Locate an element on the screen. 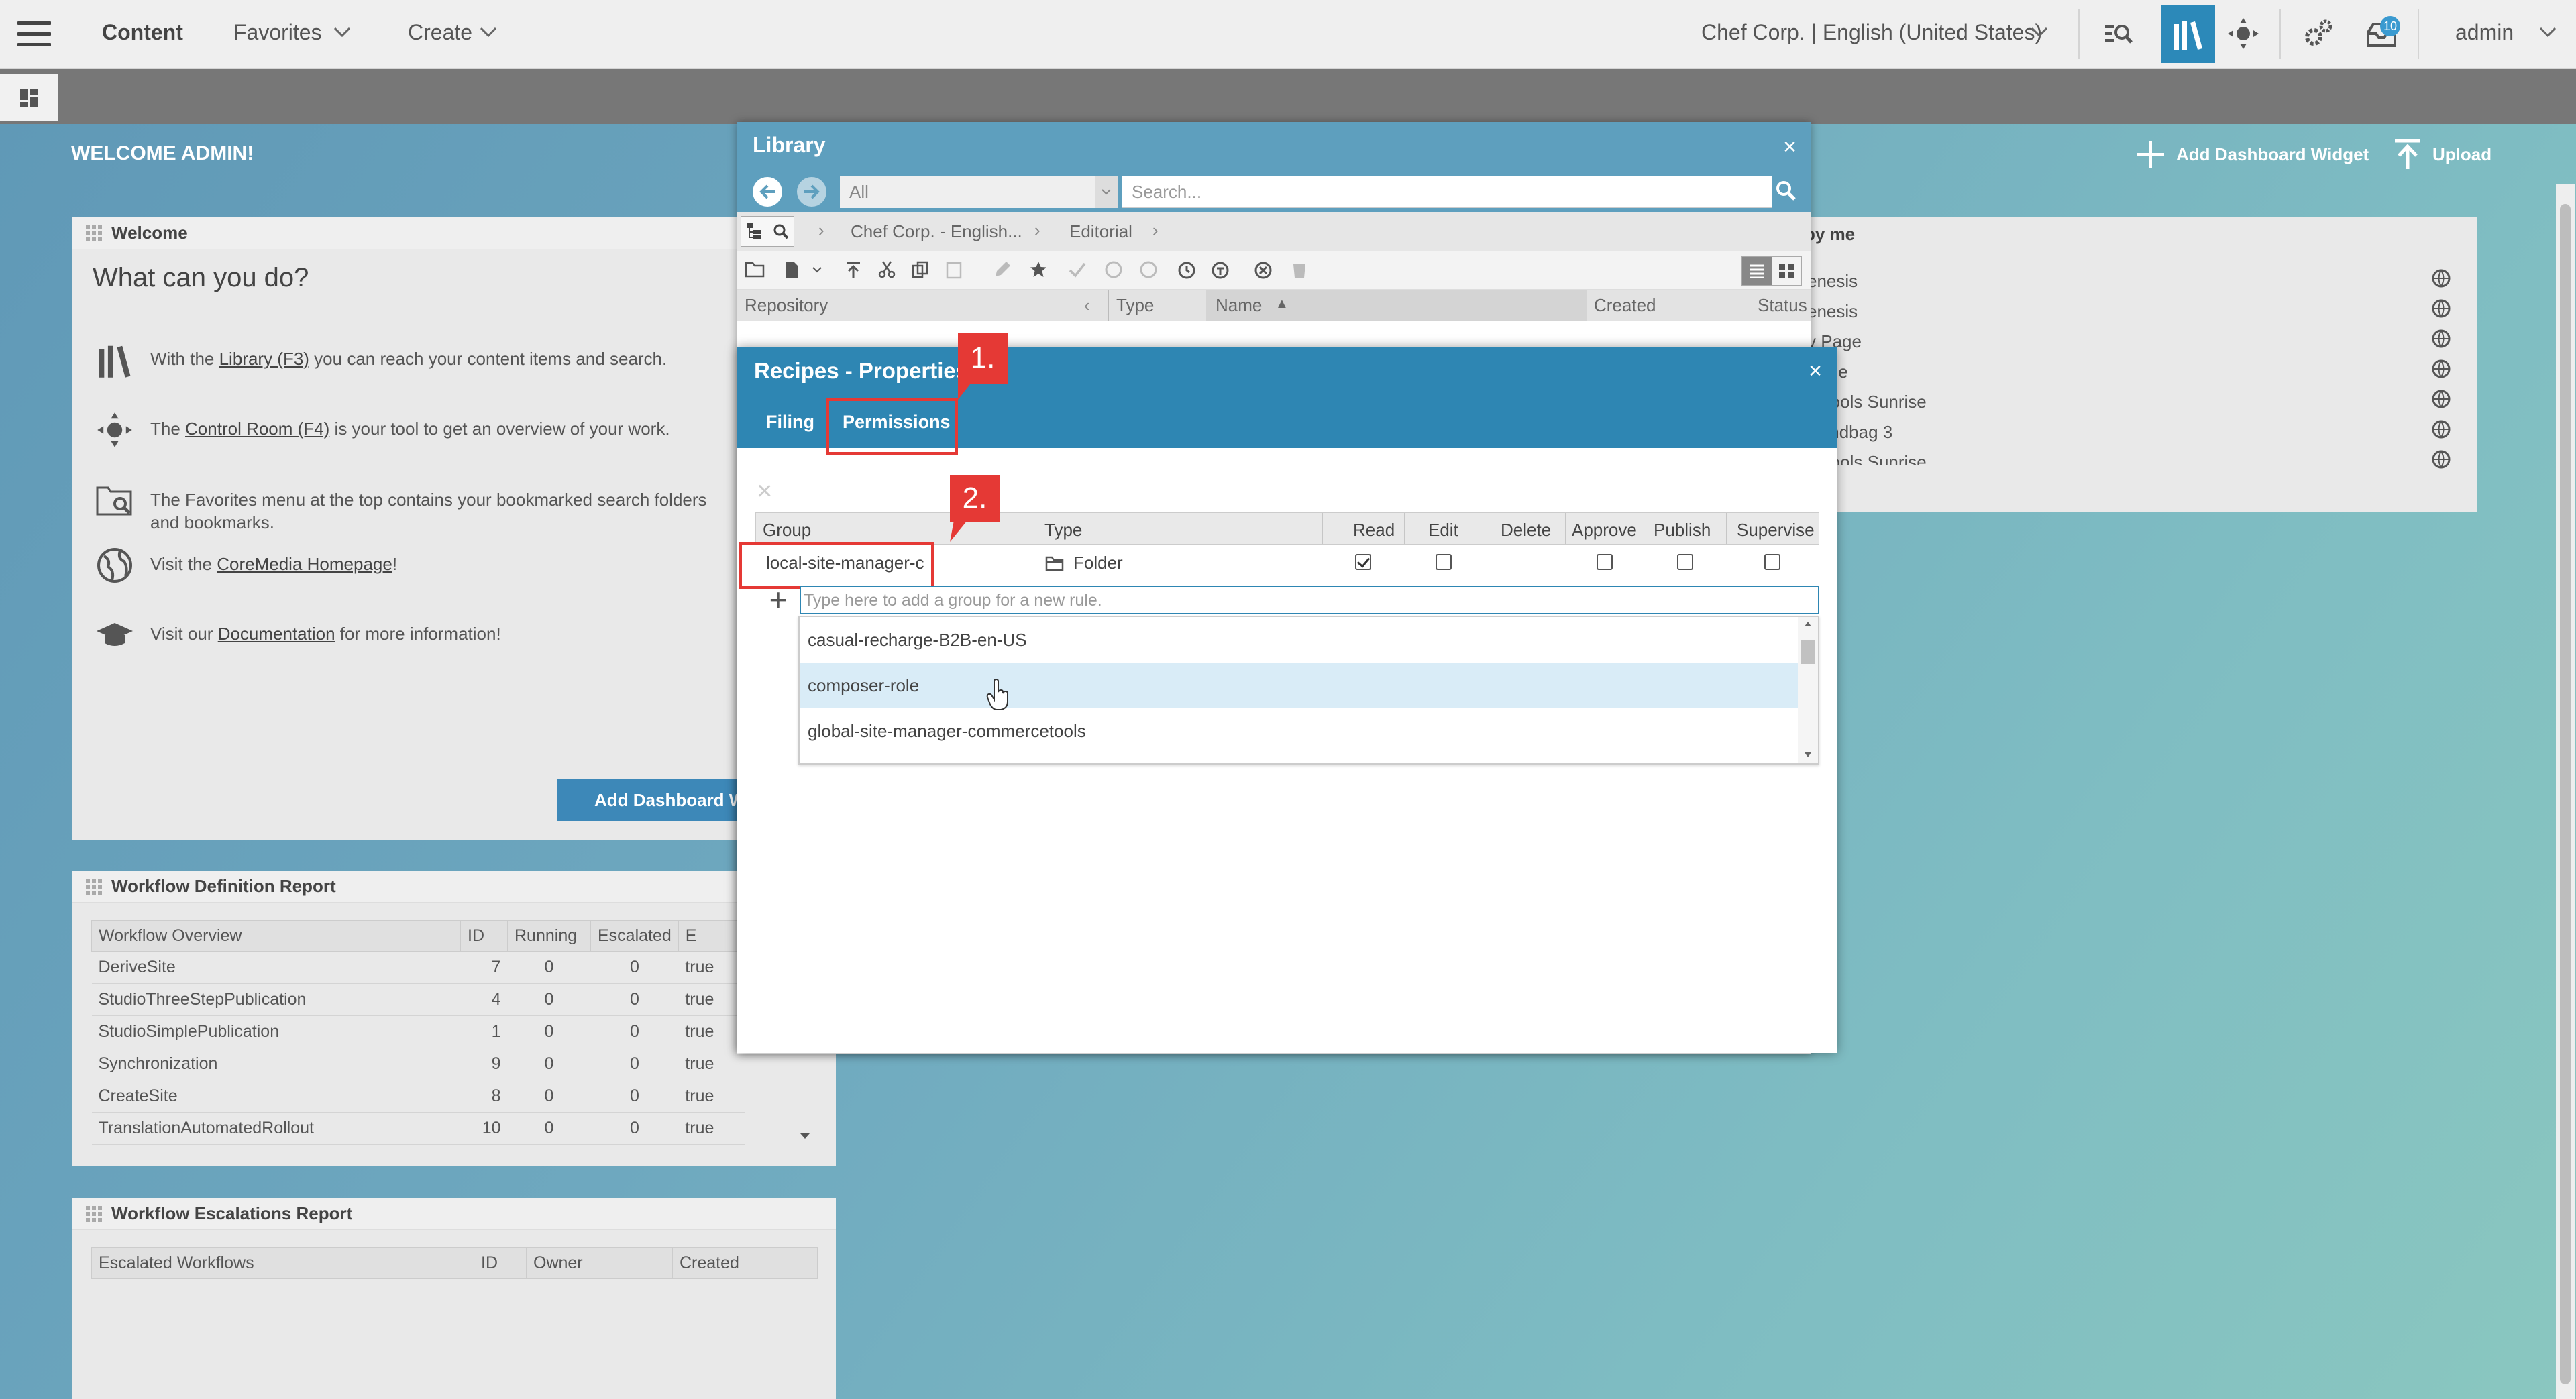 This screenshot has width=2576, height=1399. remove-rule-icon: × is located at coordinates (764, 491).